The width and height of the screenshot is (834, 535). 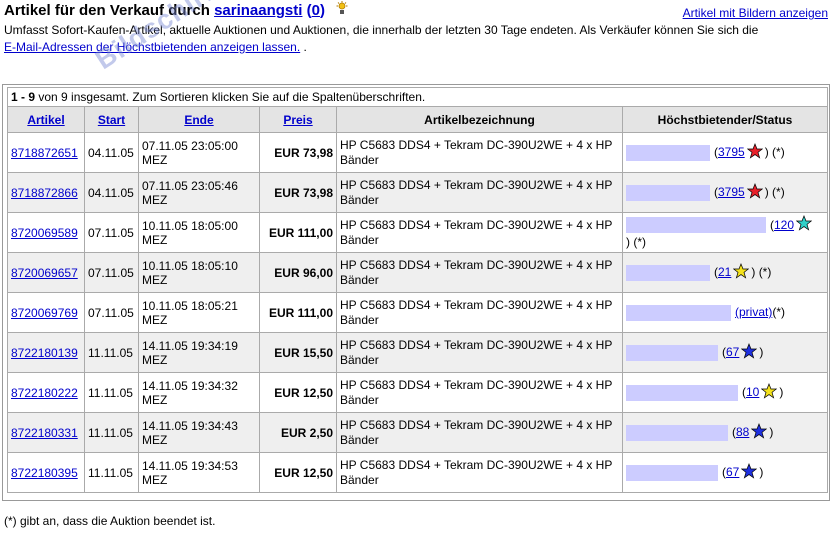 I want to click on item-number-link: 8722180222, so click(x=44, y=393).